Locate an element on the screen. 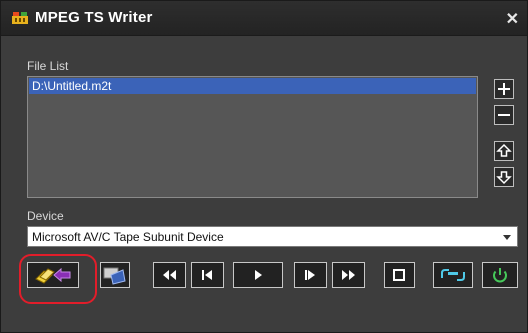  fast-forward-button is located at coordinates (348, 275).